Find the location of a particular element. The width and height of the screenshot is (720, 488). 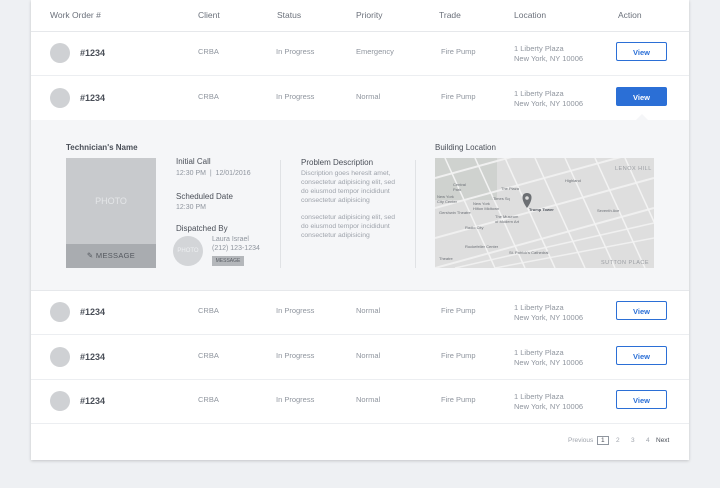

map-label-seventh: Seventh Ave is located at coordinates (608, 210).